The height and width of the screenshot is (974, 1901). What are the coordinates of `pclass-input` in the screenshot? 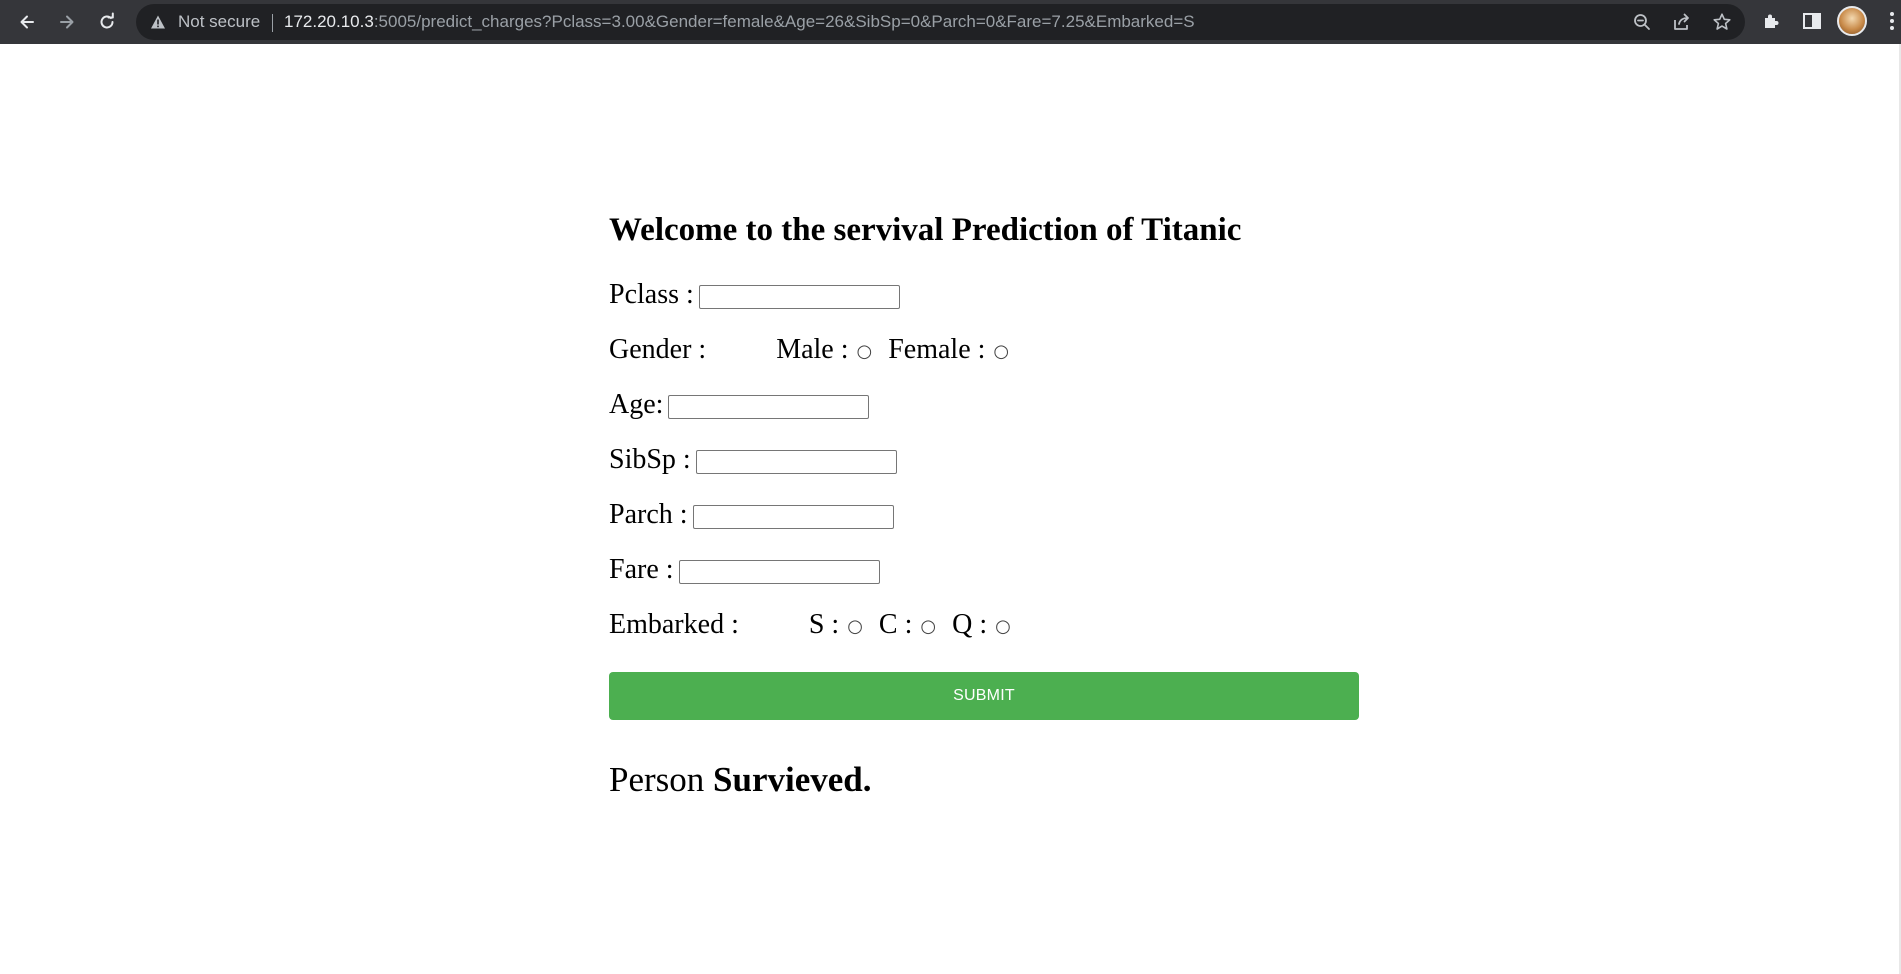 It's located at (799, 297).